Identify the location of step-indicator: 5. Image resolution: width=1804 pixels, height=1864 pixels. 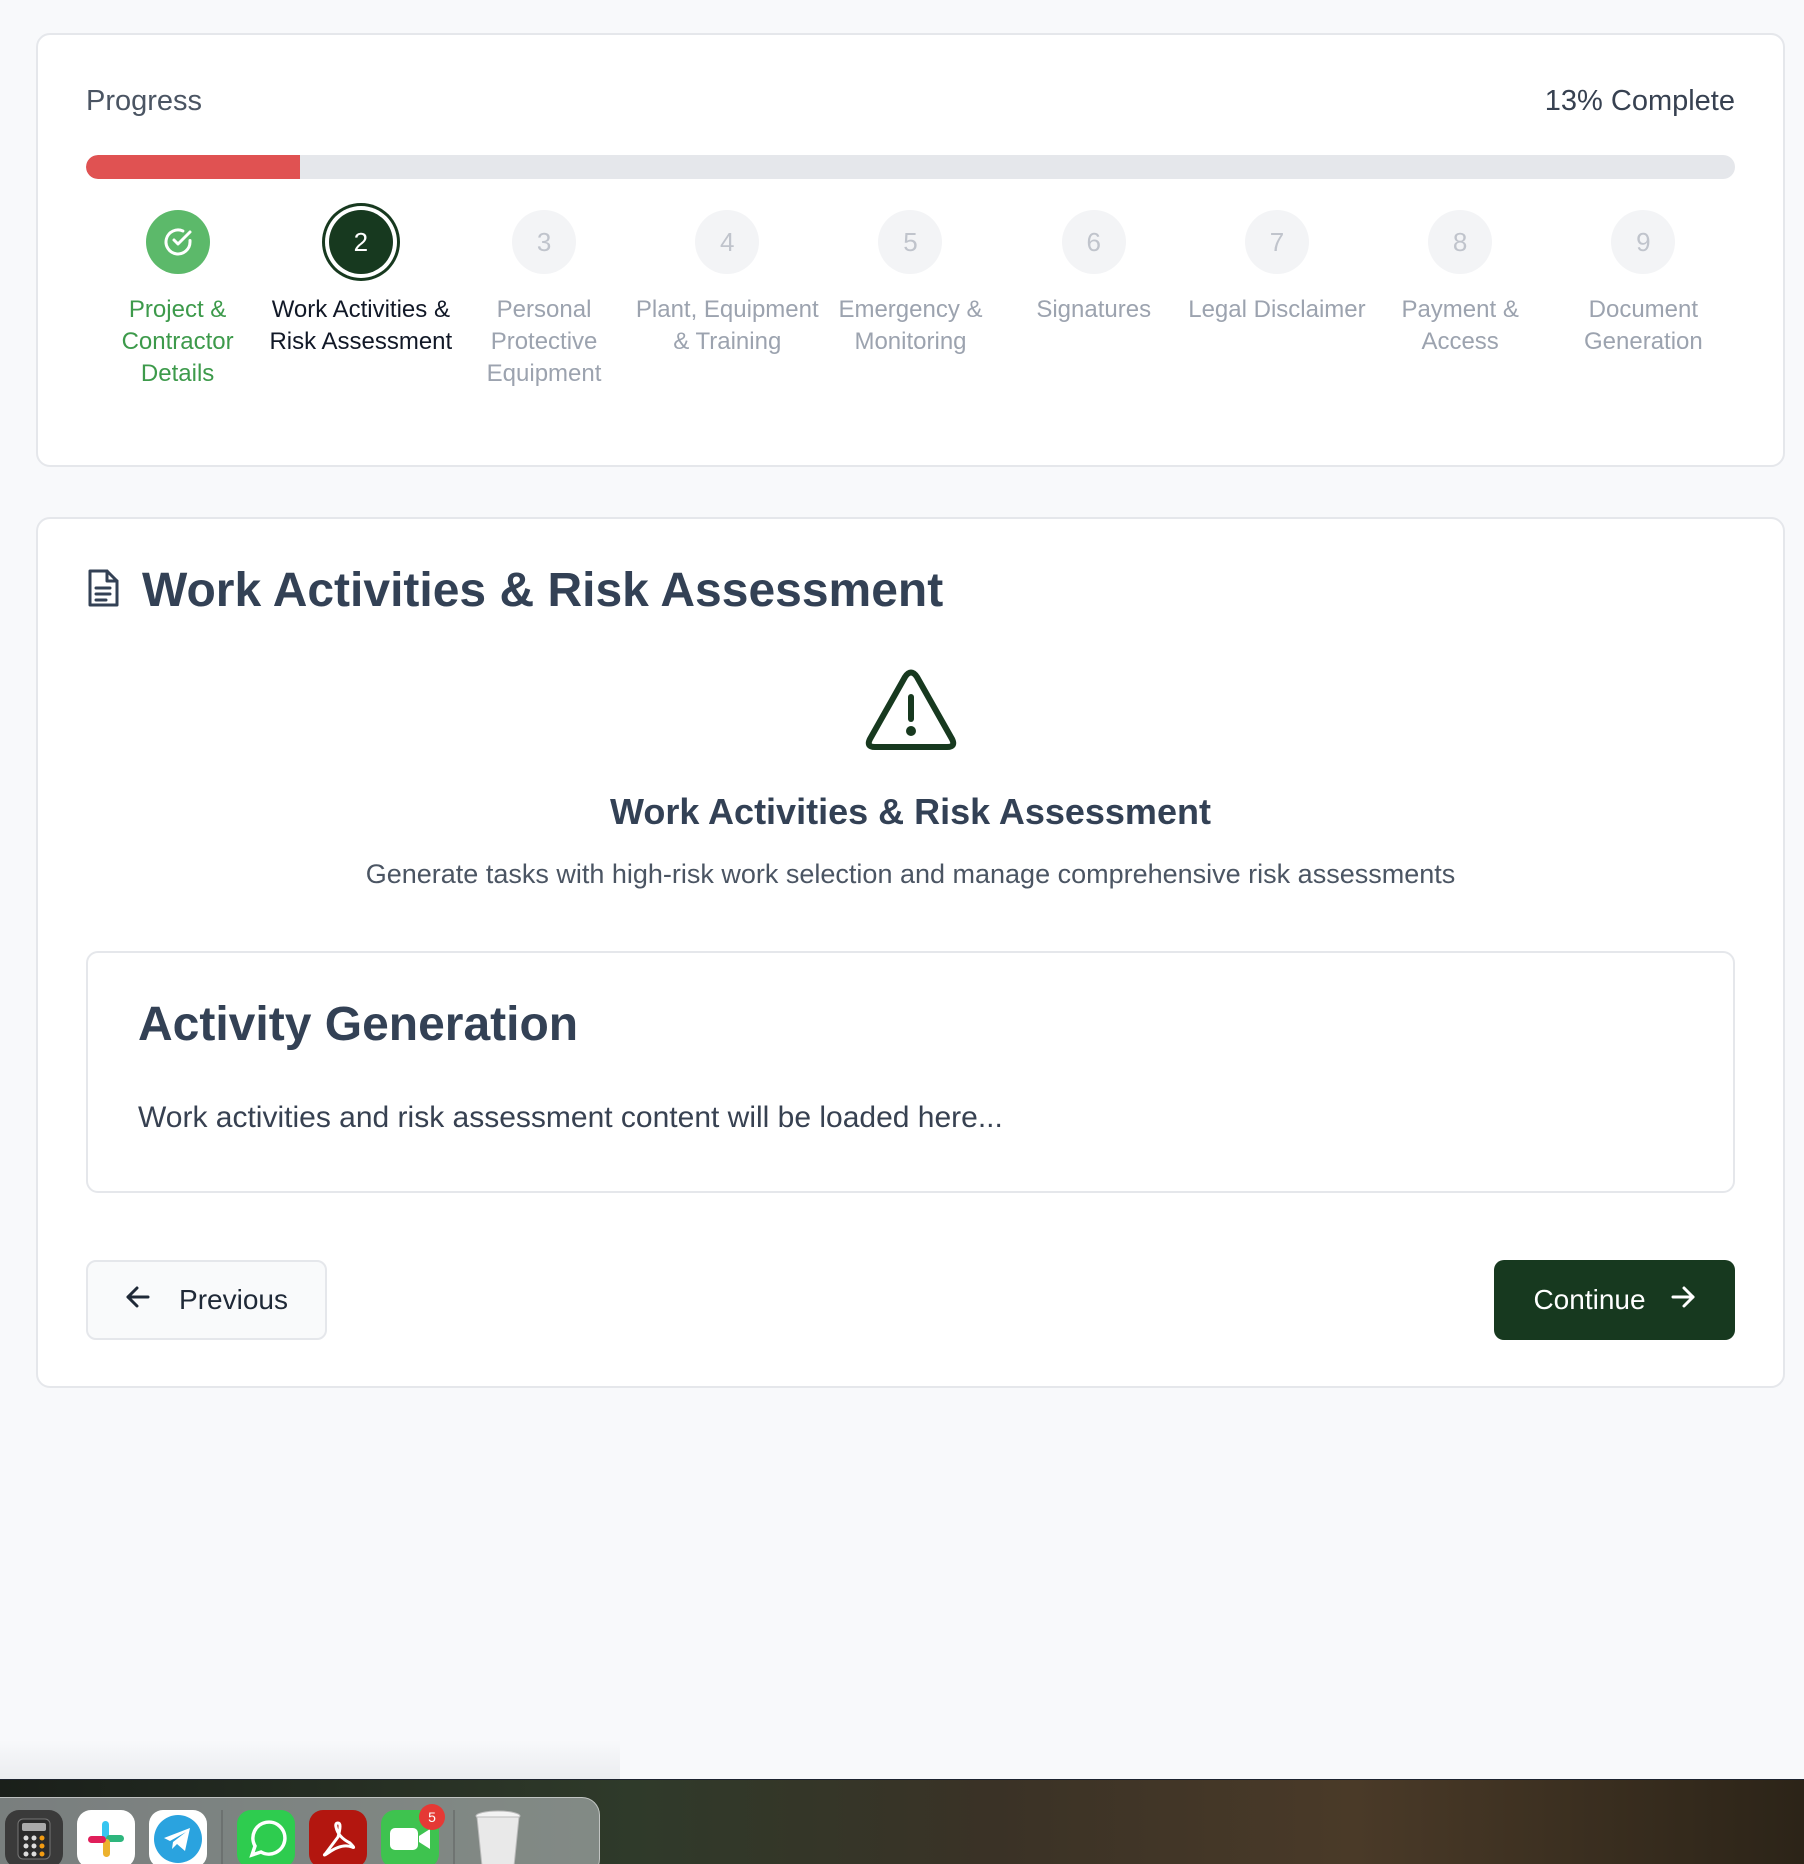
(910, 242).